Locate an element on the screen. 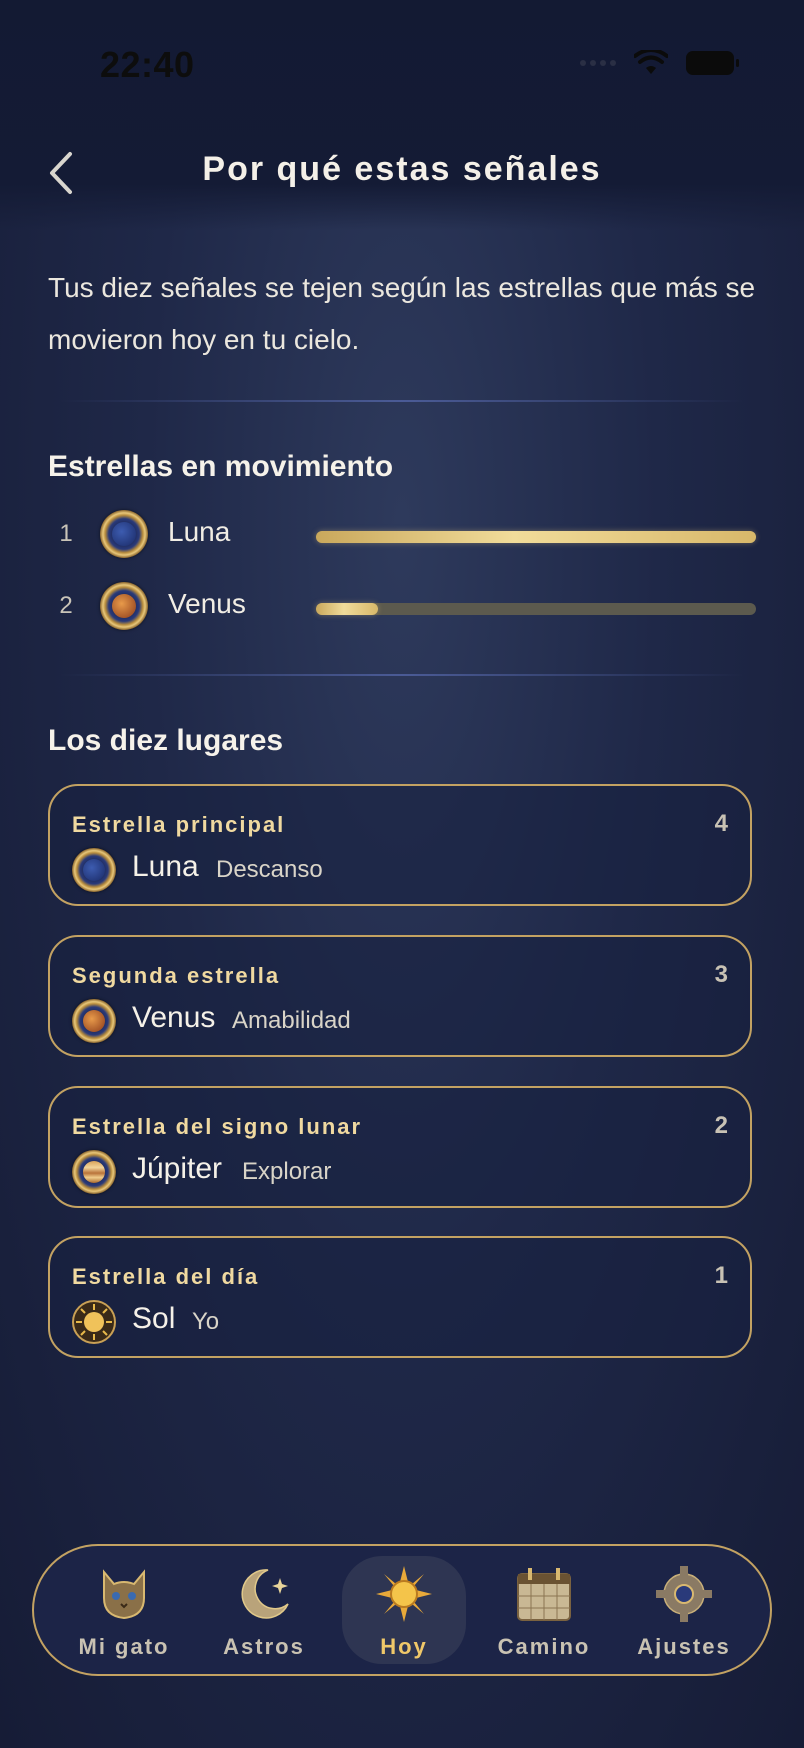 The height and width of the screenshot is (1748, 804). gear-icon is located at coordinates (684, 1594).